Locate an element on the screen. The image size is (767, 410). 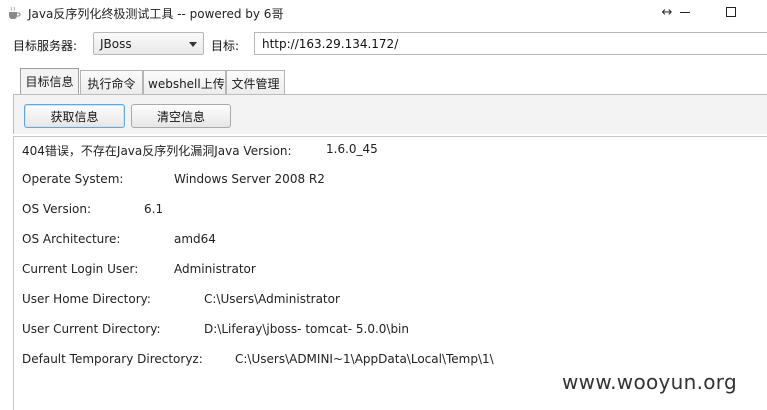
output-value: C:\Users\ADMINI~1\AppData\Local\Temp\1\ is located at coordinates (364, 359).